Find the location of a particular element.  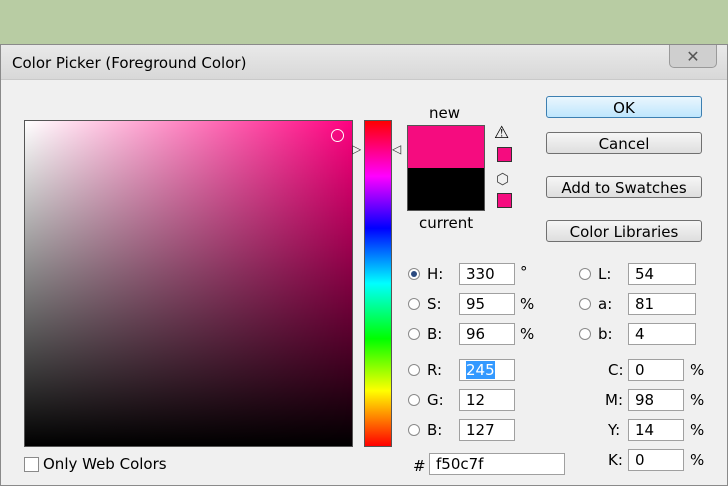

cyan-input: 0 is located at coordinates (656, 370).